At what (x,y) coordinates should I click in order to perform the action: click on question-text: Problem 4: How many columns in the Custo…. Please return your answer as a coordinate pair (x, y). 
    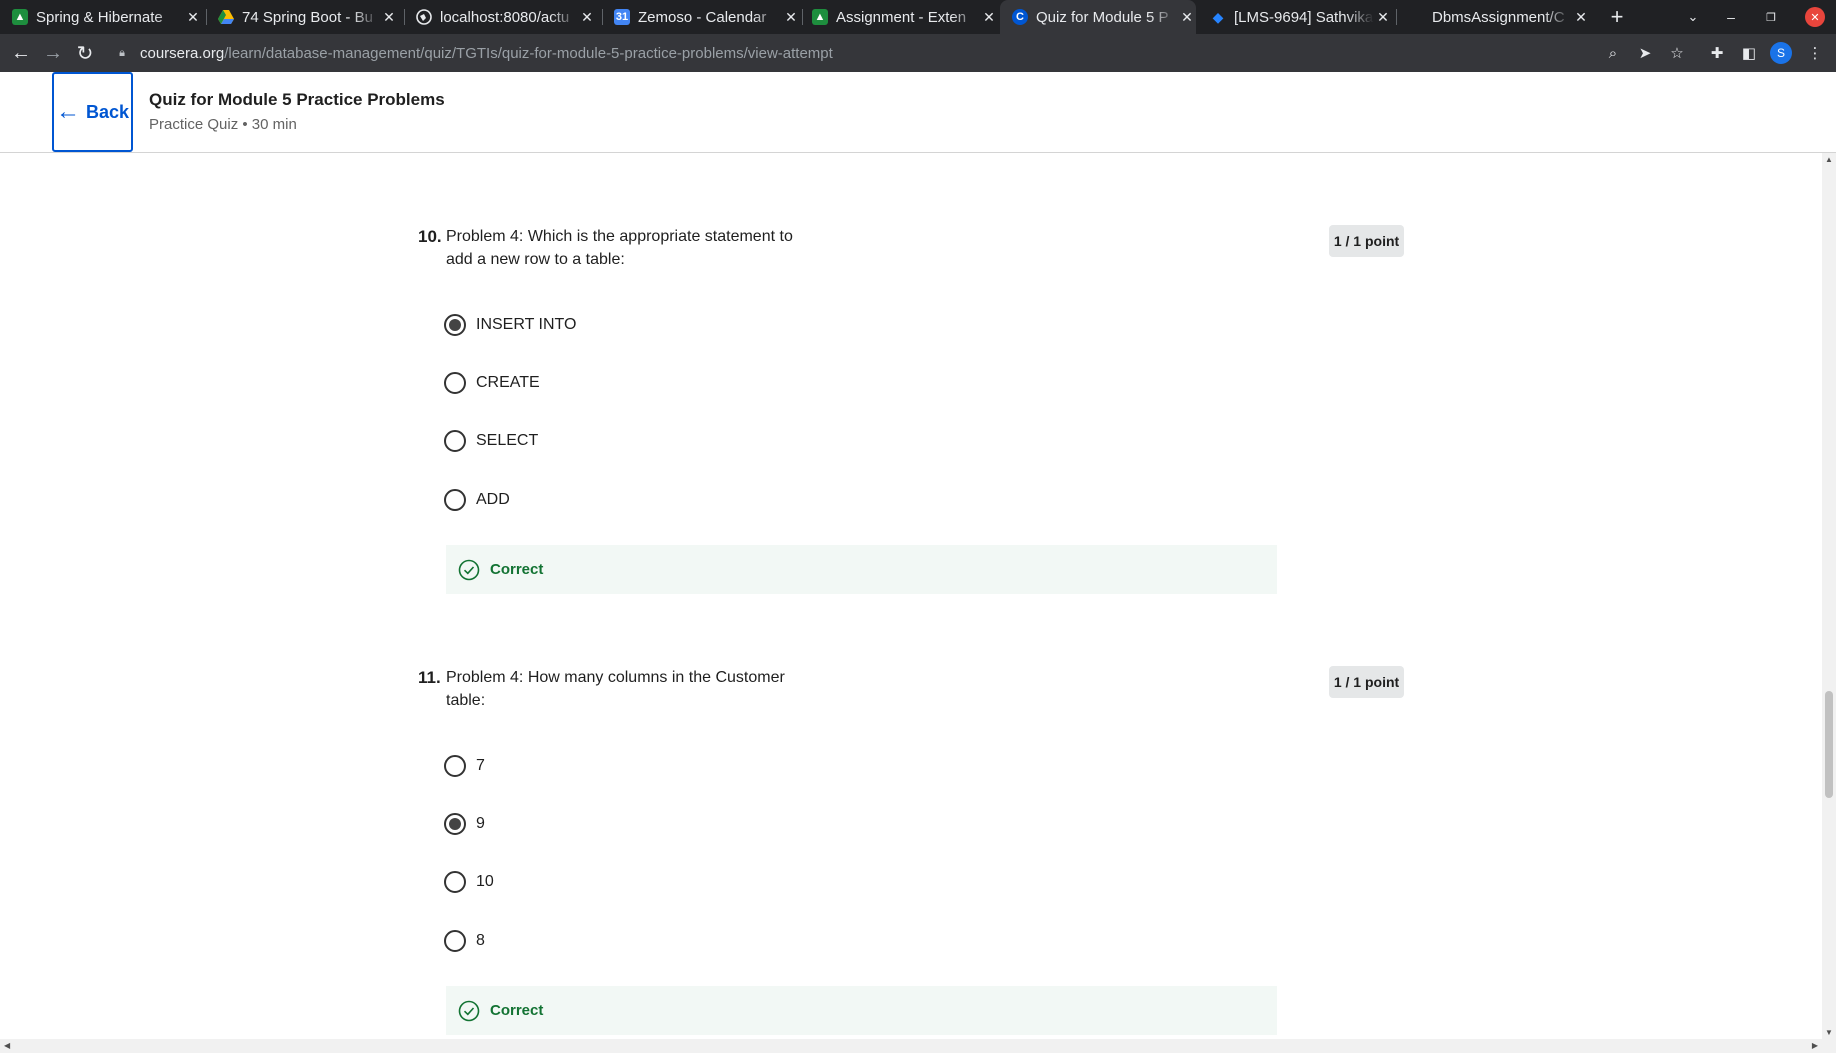
    Looking at the image, I should click on (615, 689).